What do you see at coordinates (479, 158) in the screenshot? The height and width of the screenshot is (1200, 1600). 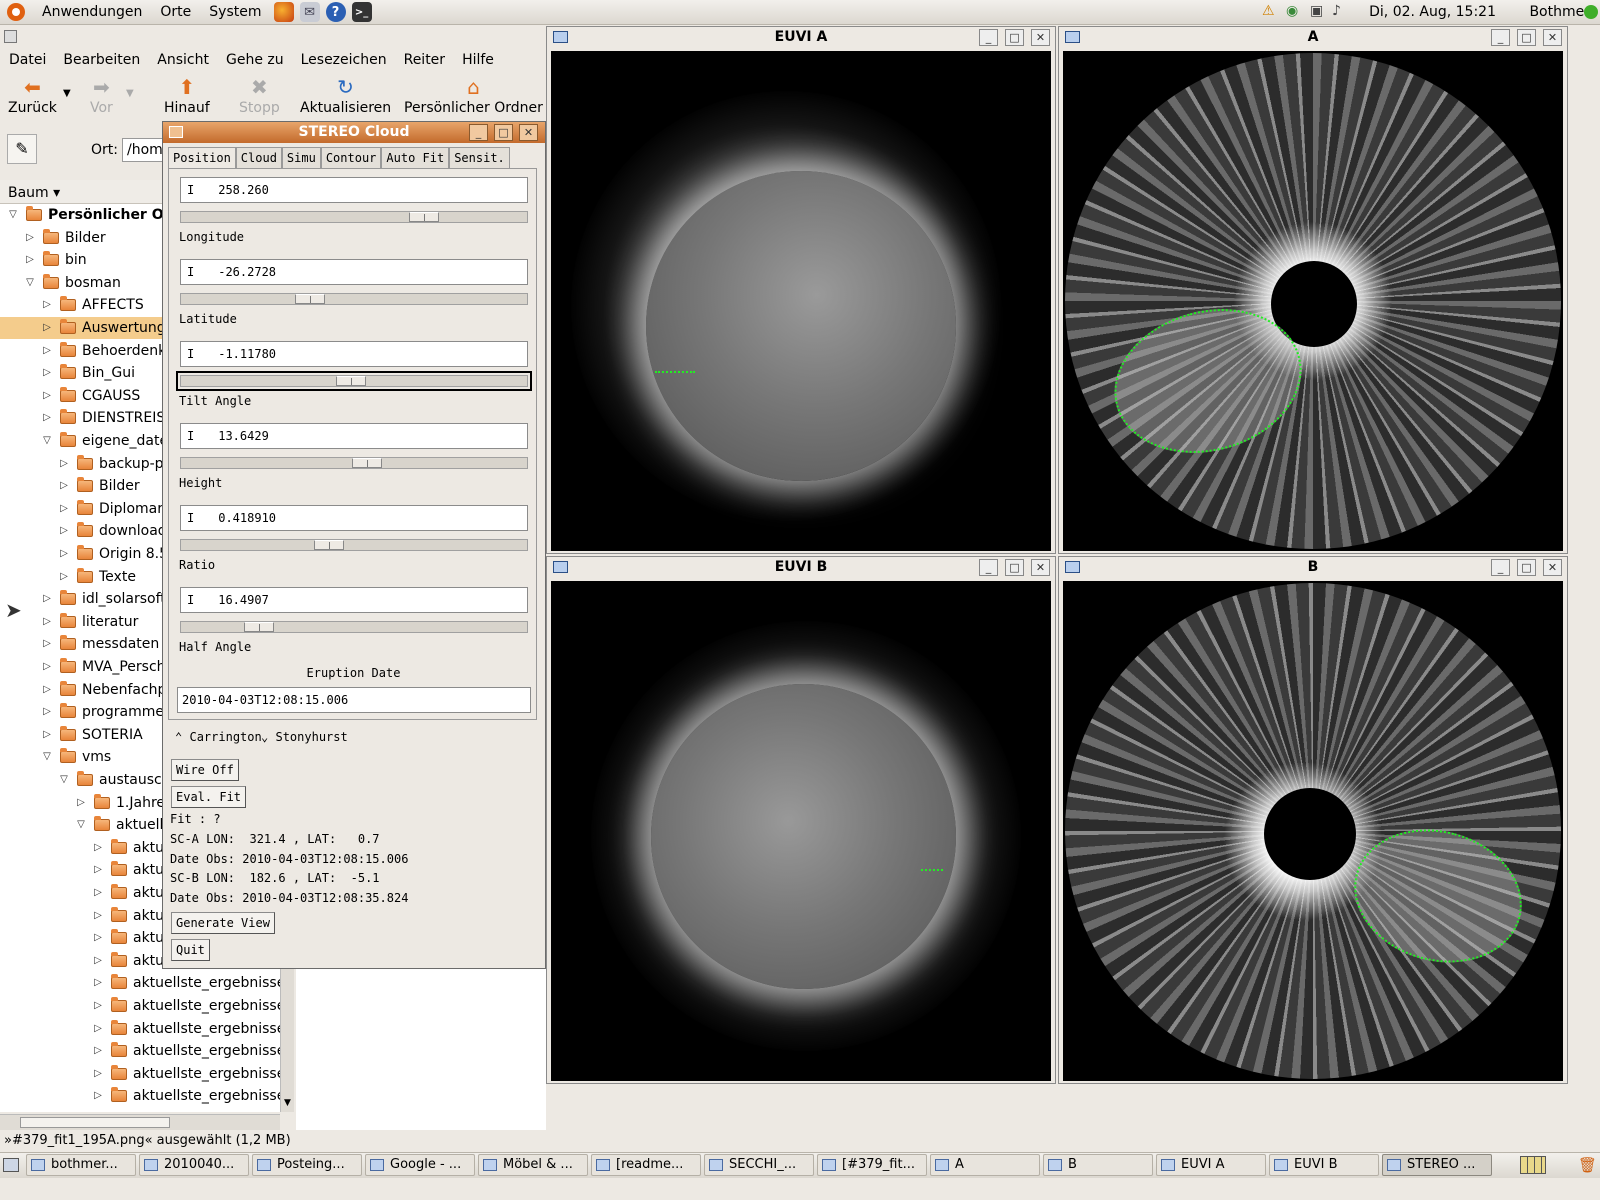 I see `tab-sensit: Sensit.` at bounding box center [479, 158].